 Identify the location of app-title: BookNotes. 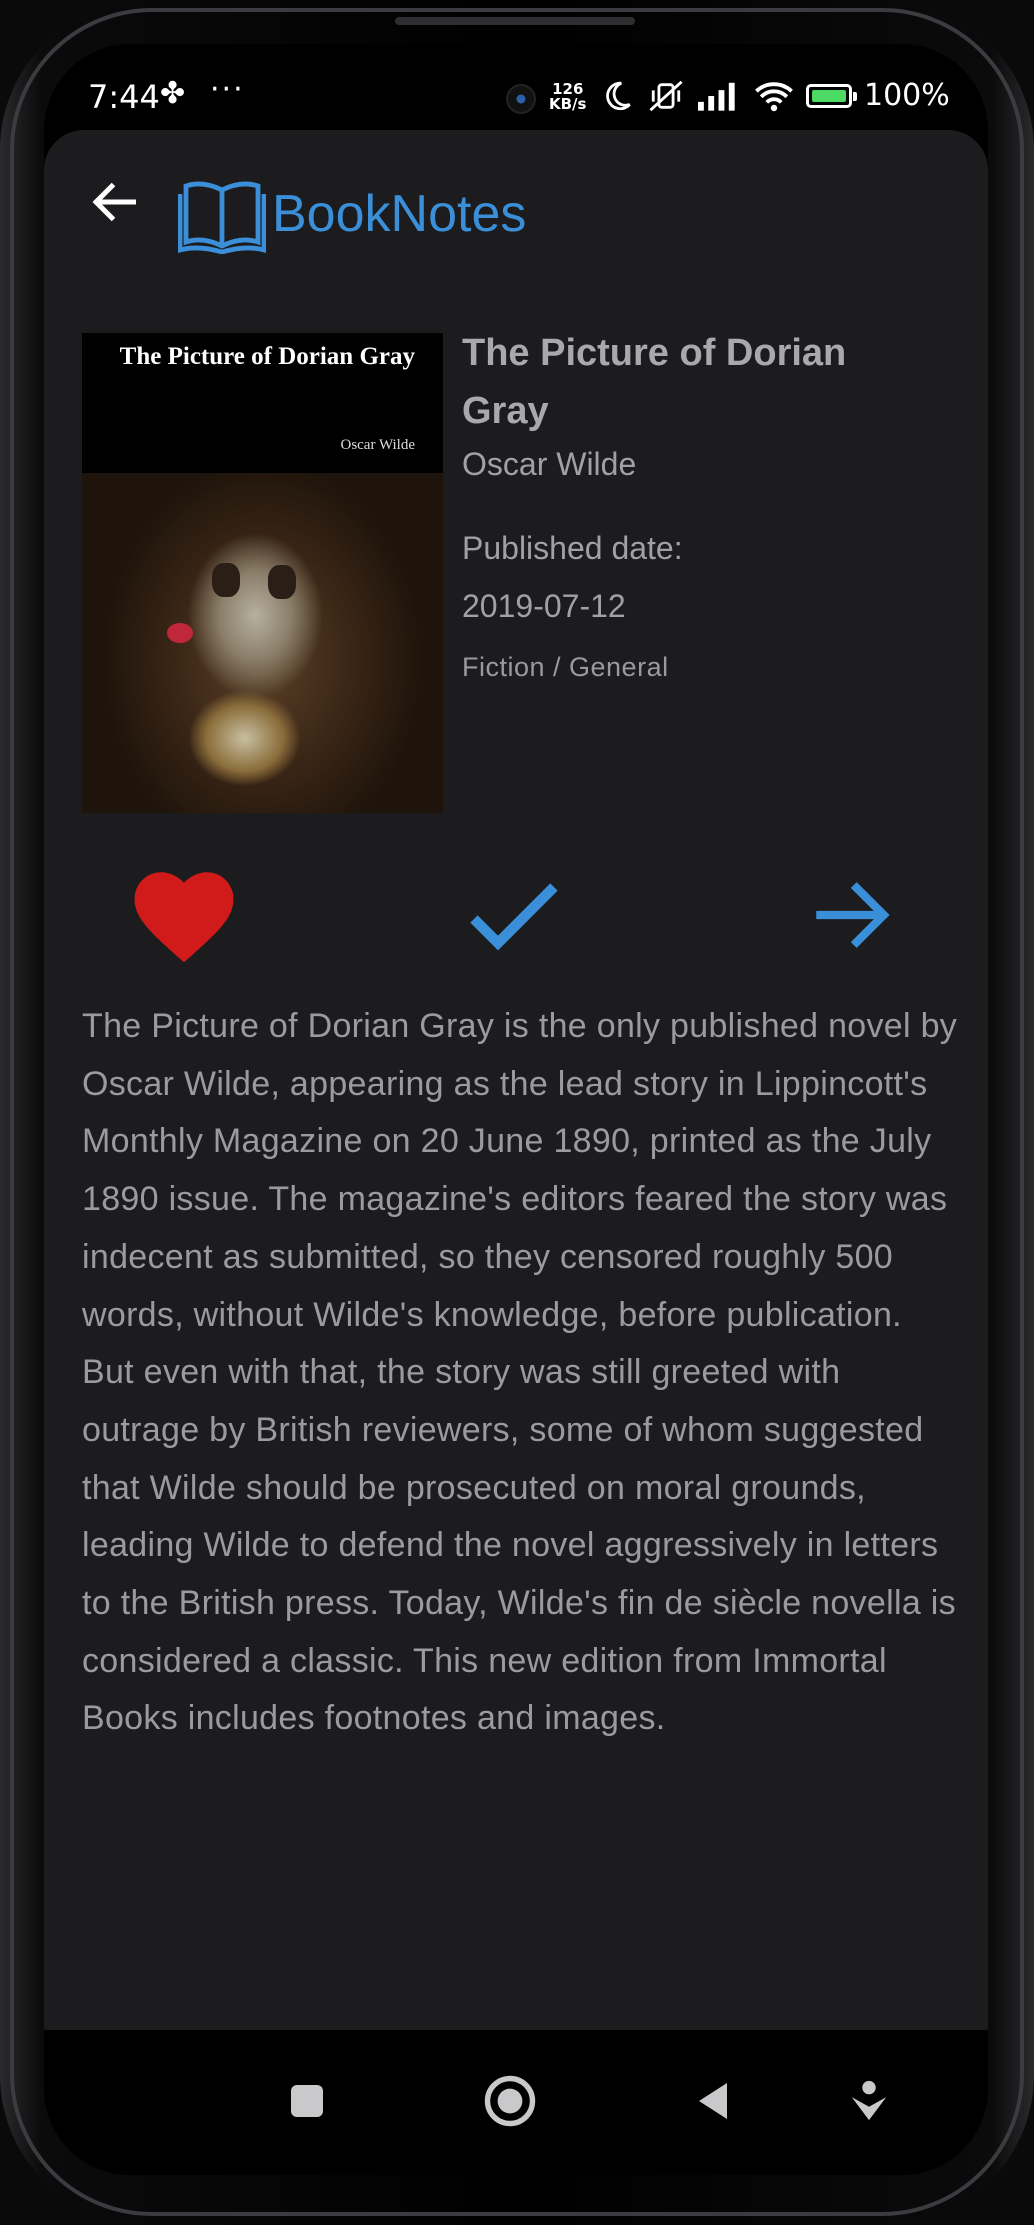
(399, 214).